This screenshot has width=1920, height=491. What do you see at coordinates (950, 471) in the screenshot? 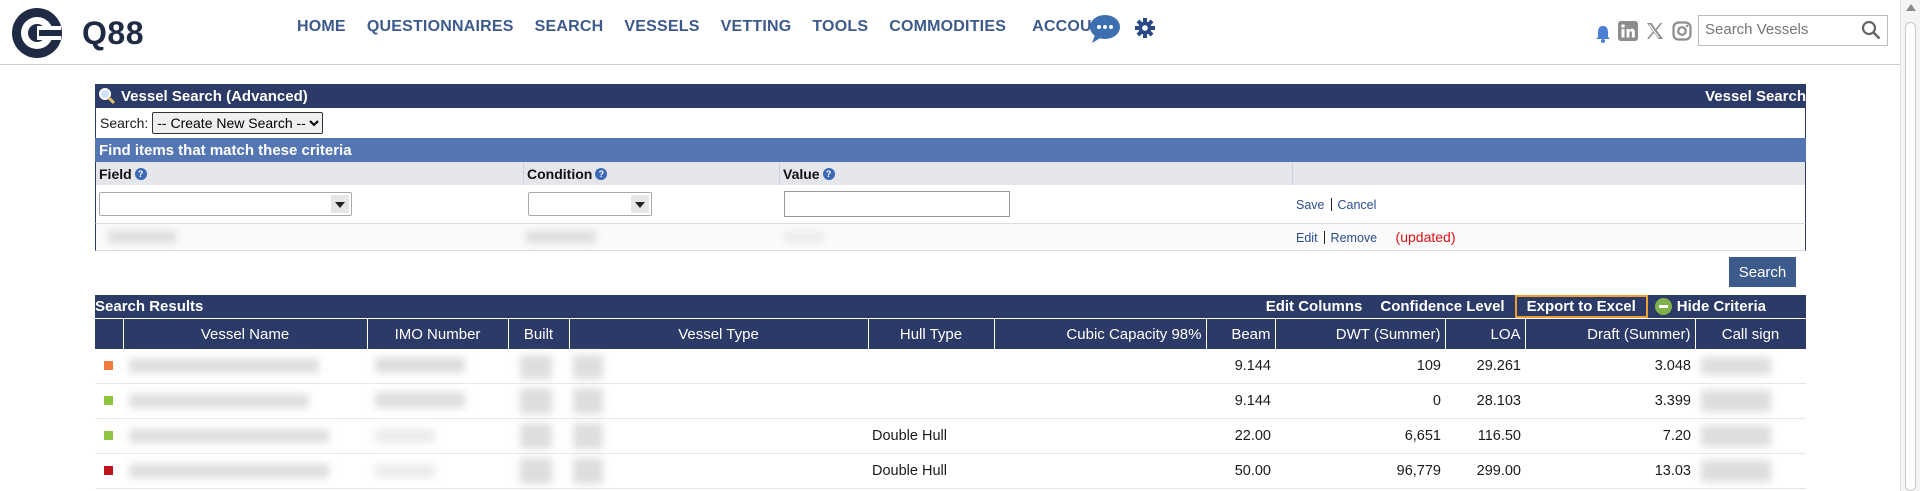
I see `table-row: Double Hull 50.00 96,779 299.00 13.03` at bounding box center [950, 471].